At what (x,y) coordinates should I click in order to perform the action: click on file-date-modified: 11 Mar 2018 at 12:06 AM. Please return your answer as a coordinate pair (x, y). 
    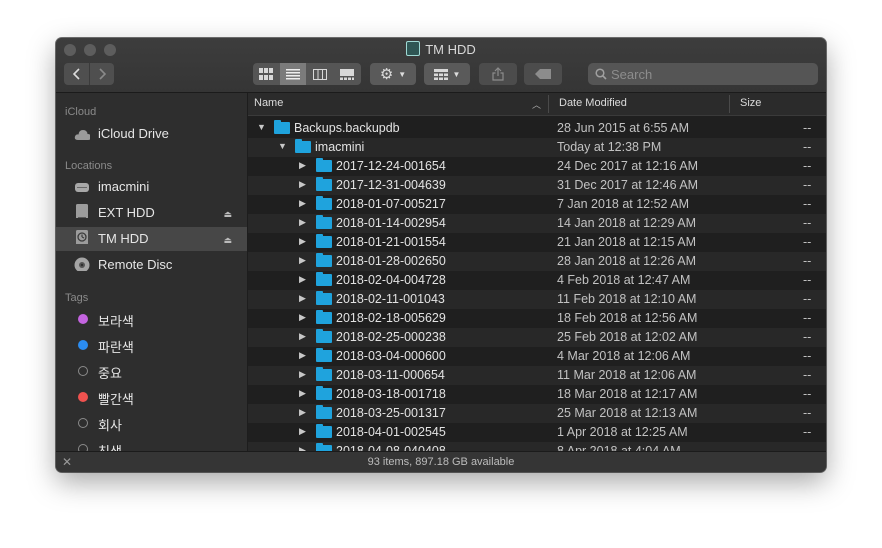
    Looking at the image, I should click on (627, 375).